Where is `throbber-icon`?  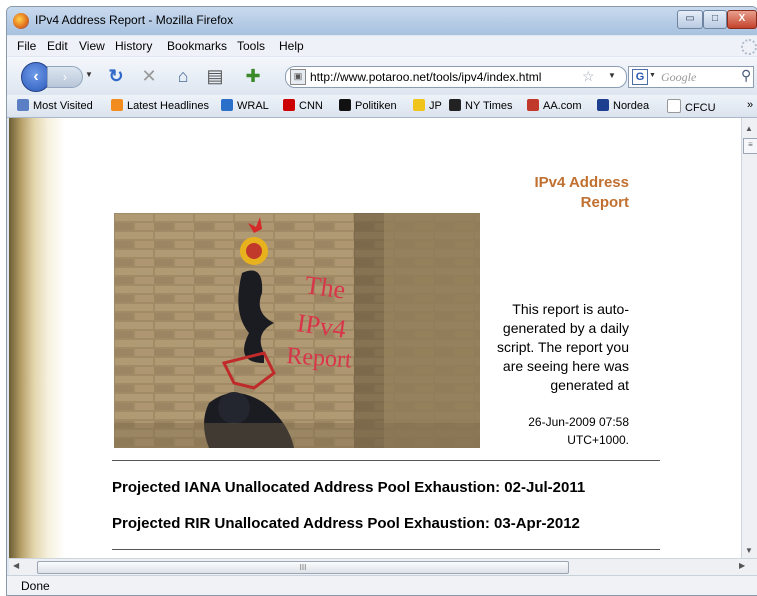 throbber-icon is located at coordinates (749, 47).